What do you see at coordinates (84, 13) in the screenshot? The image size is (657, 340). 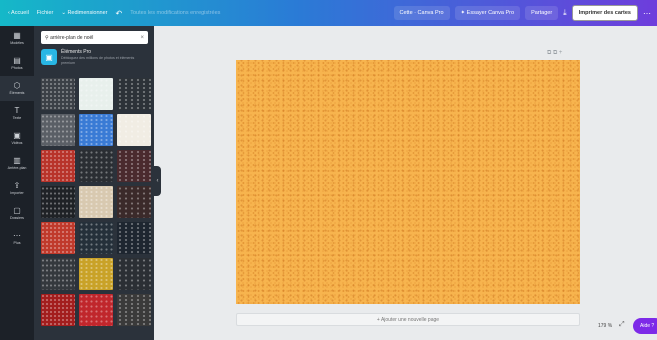 I see `resize-menu: ⌄ Redimensionner` at bounding box center [84, 13].